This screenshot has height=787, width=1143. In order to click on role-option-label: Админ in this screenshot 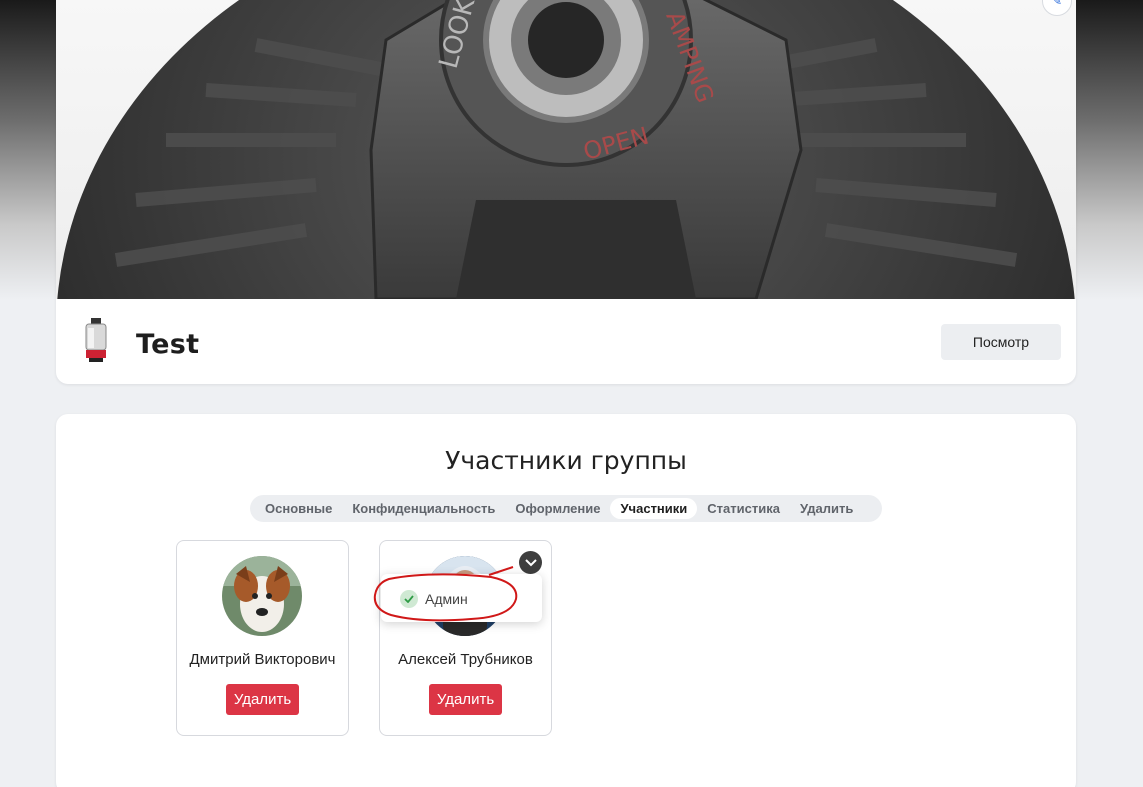, I will do `click(446, 599)`.